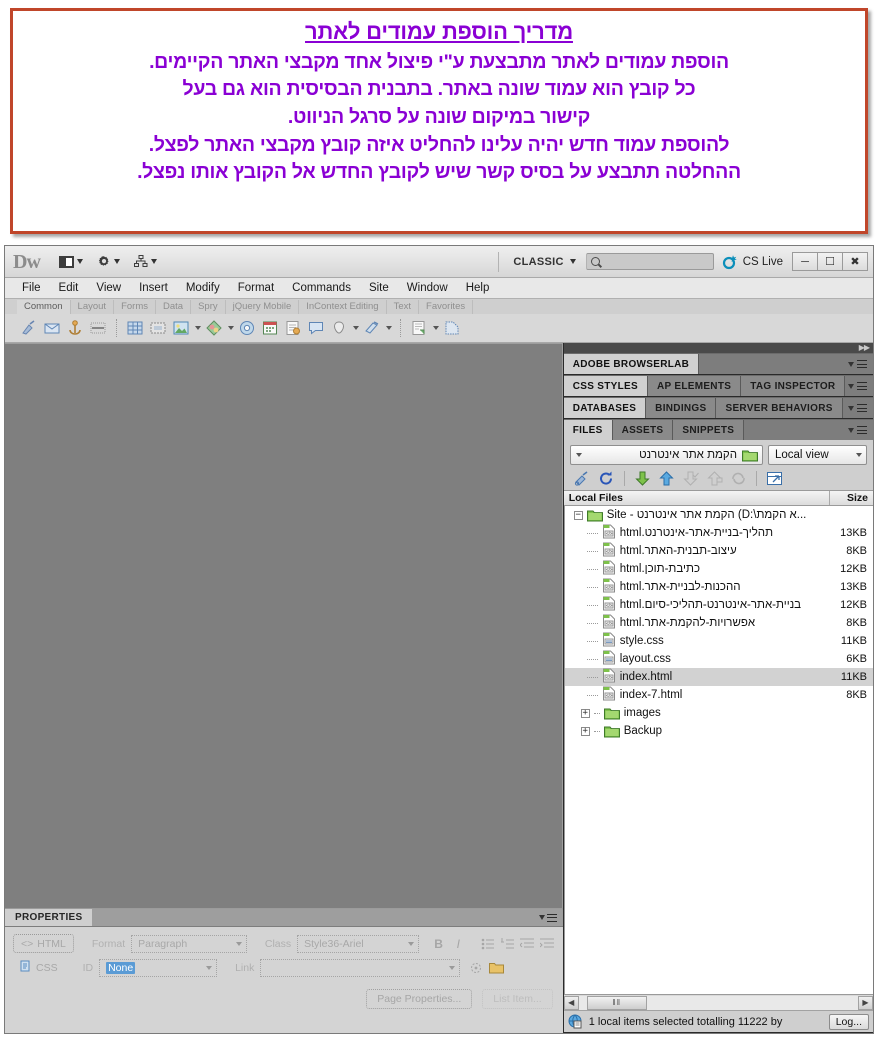  What do you see at coordinates (69, 288) in the screenshot?
I see `menu-edit: Edit` at bounding box center [69, 288].